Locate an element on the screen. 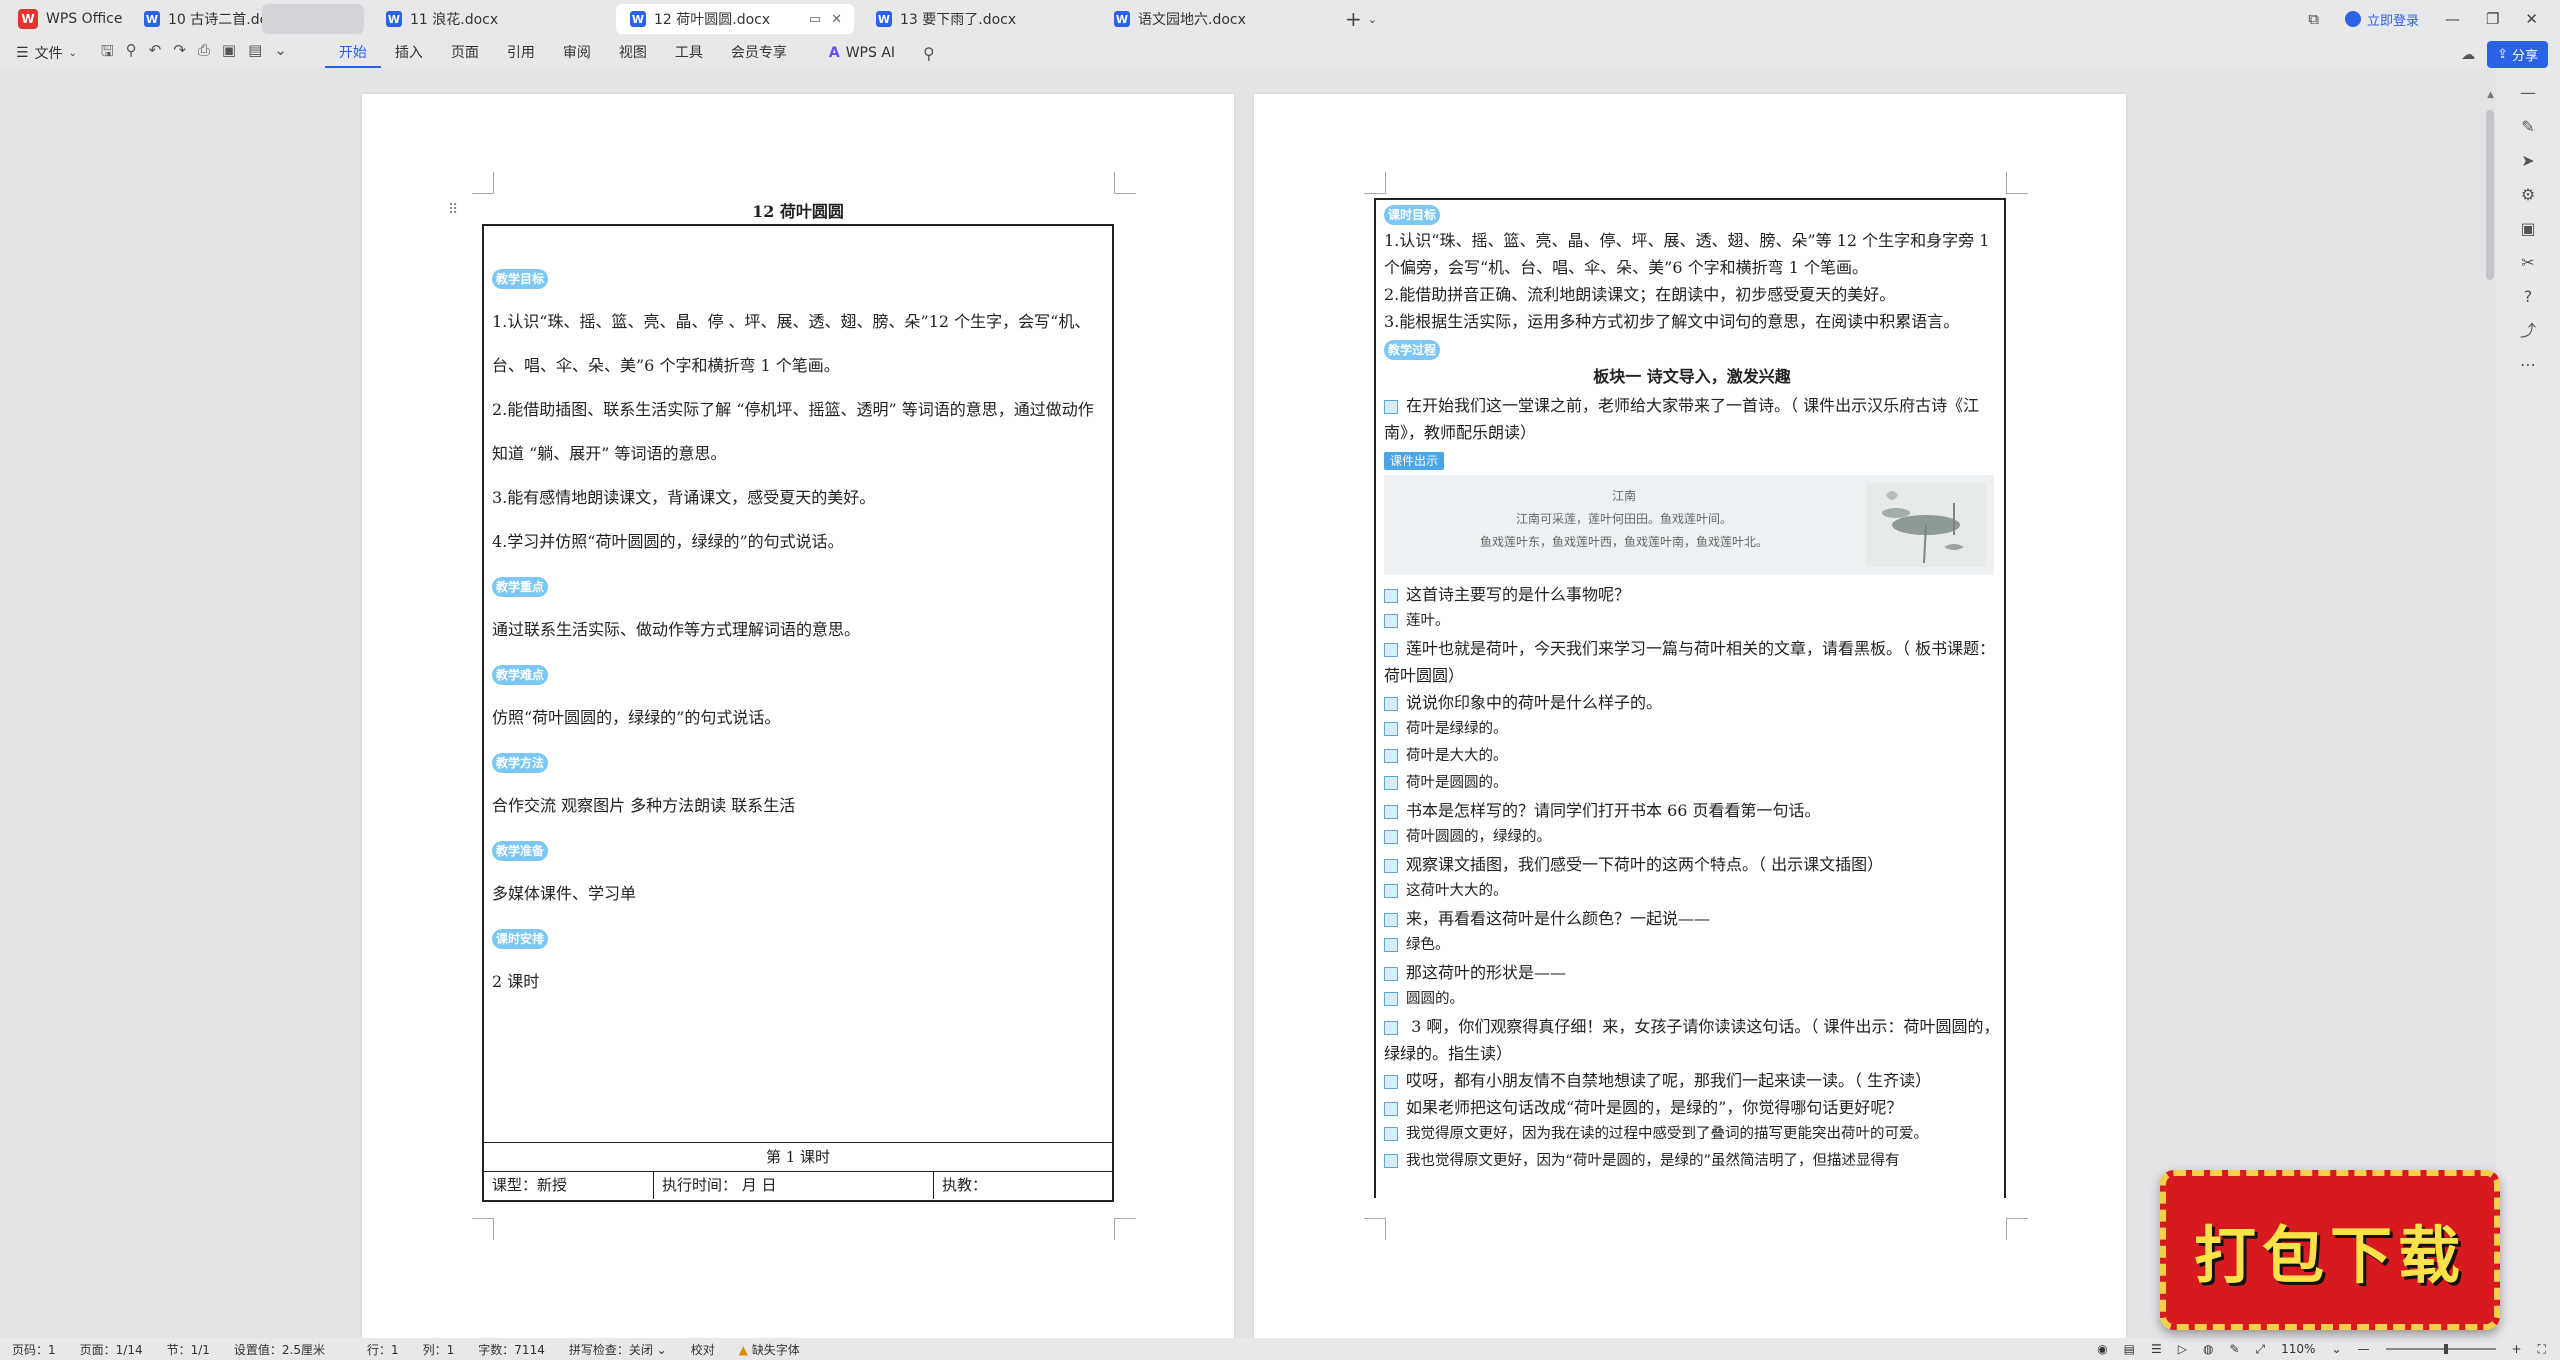  status-words: 字数：7114 is located at coordinates (511, 1349).